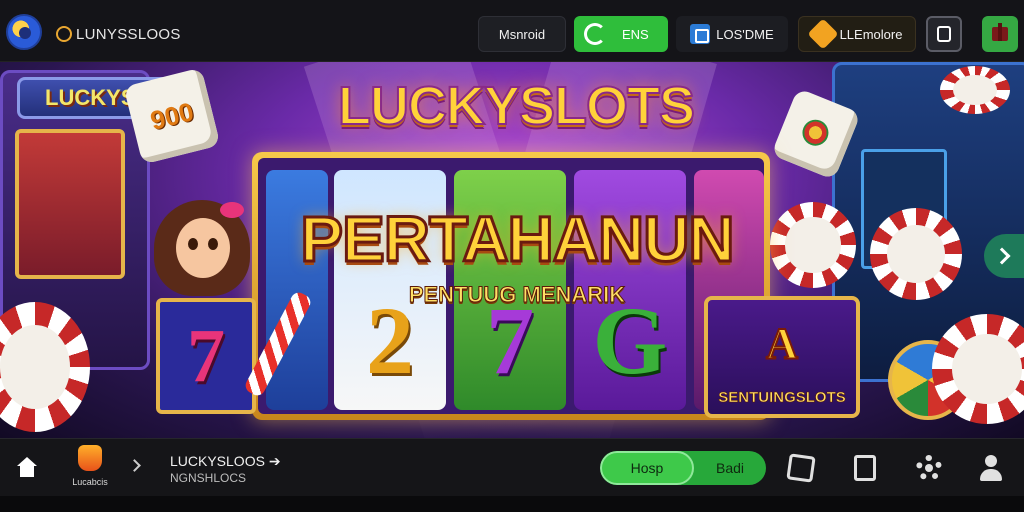  I want to click on brand-mark-icon, so click(64, 34).